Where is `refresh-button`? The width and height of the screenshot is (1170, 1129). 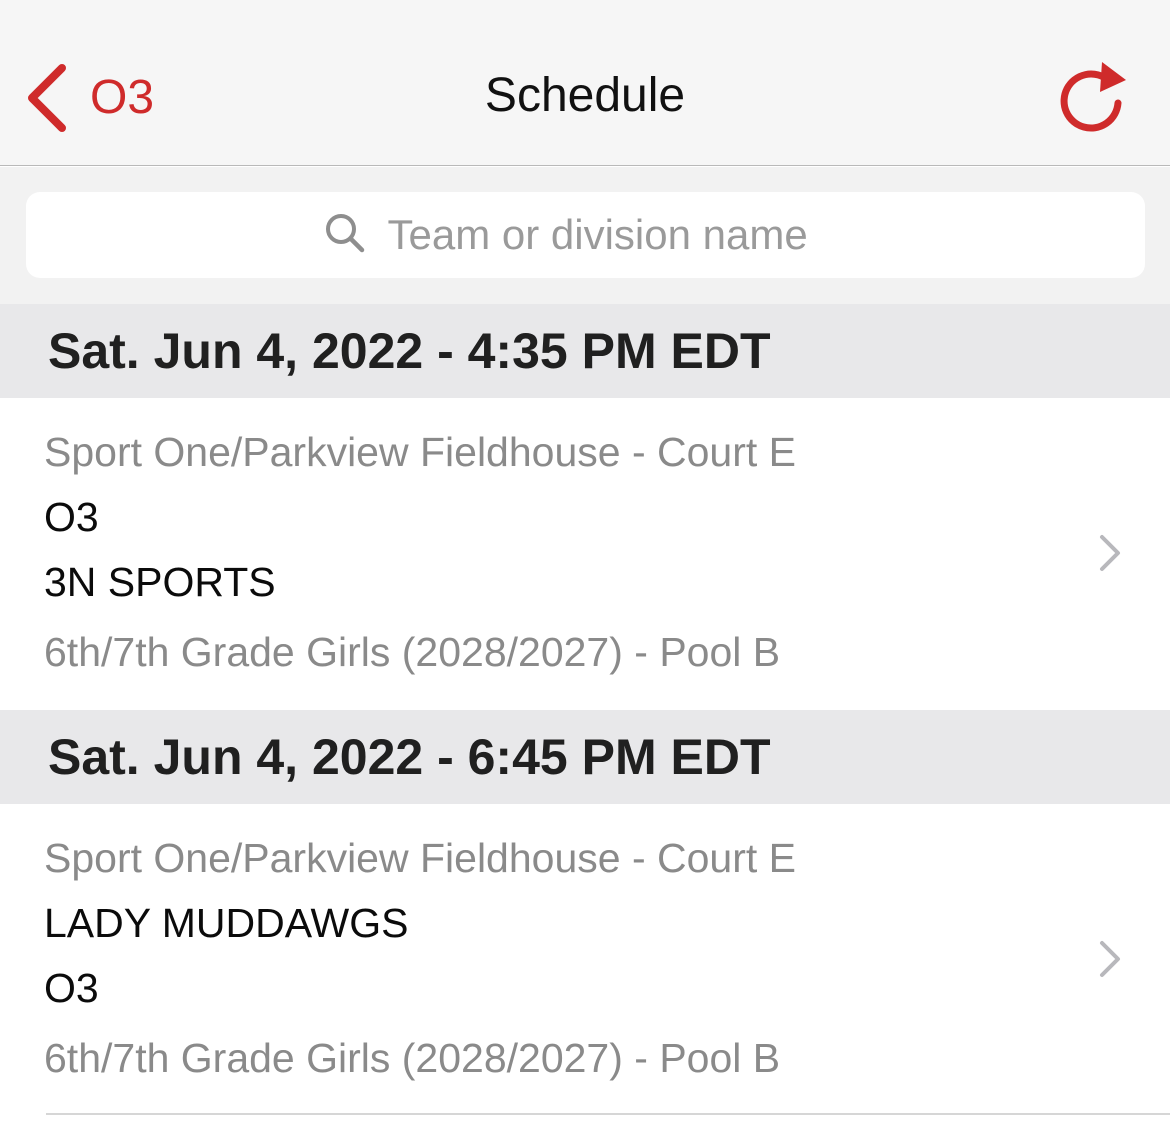
refresh-button is located at coordinates (1093, 96).